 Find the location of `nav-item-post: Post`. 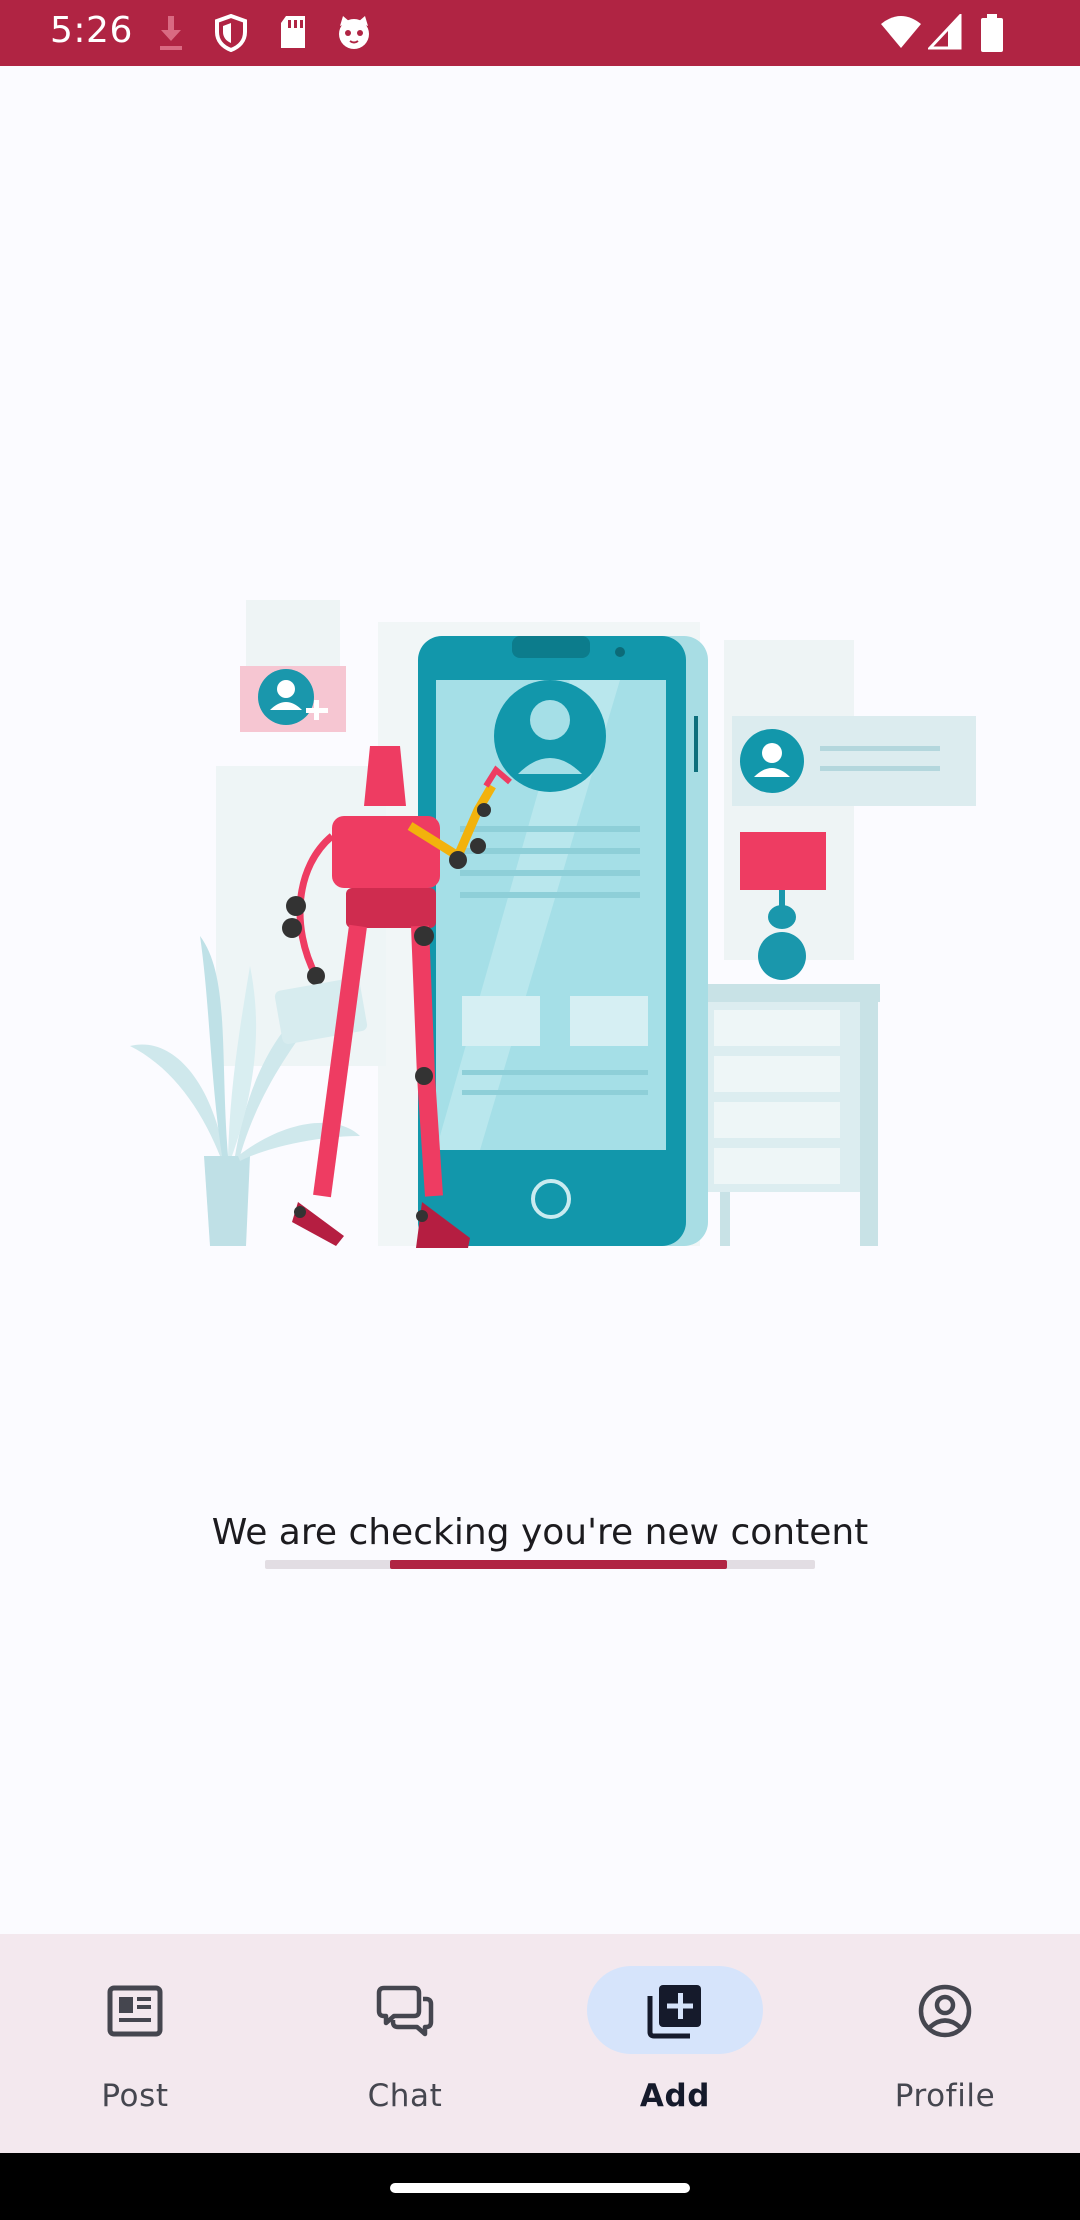

nav-item-post: Post is located at coordinates (135, 2043).